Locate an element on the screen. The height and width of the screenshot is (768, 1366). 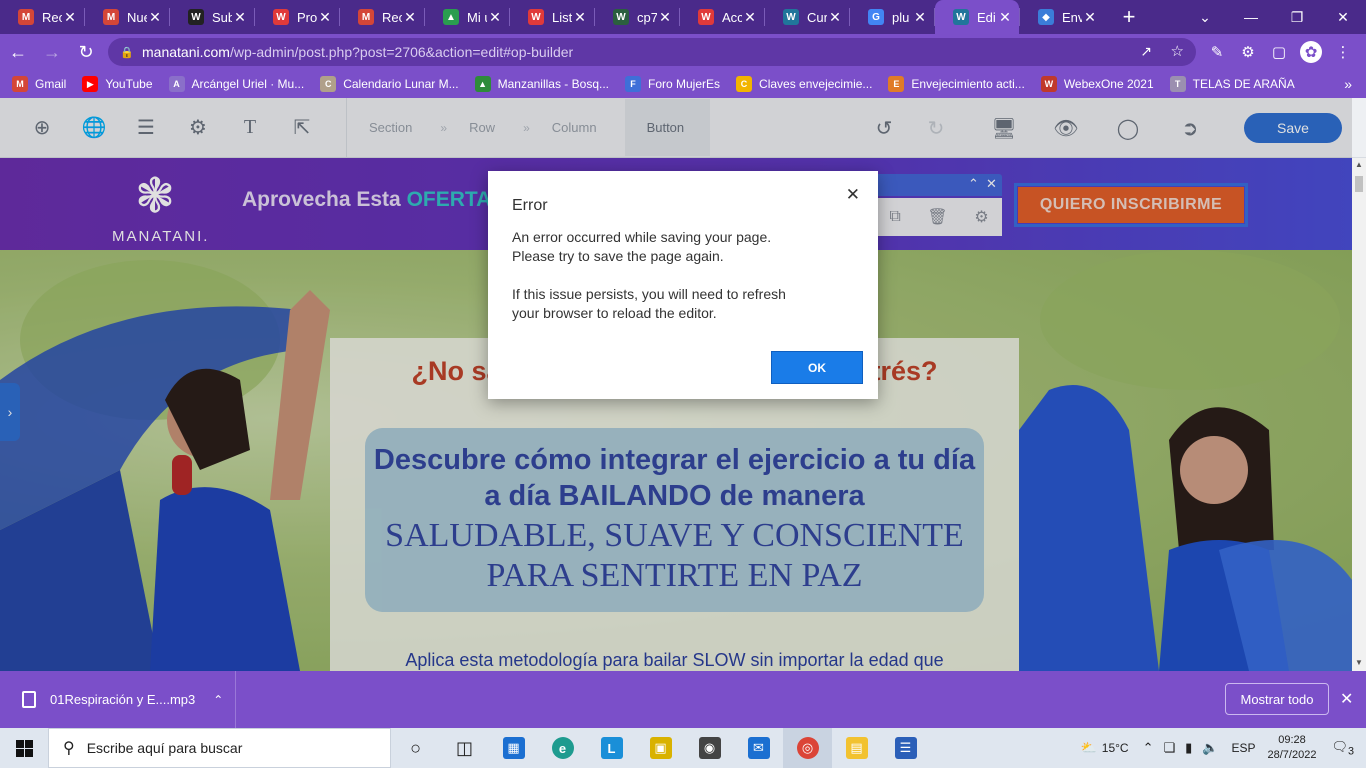
store-icon: ▦ is located at coordinates (513, 748).